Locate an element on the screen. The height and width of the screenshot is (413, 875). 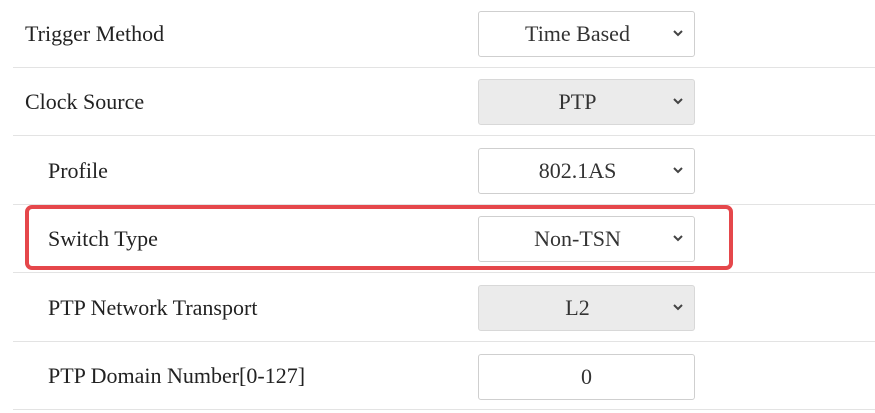
ptp-network-transport-select: L2 is located at coordinates (586, 308).